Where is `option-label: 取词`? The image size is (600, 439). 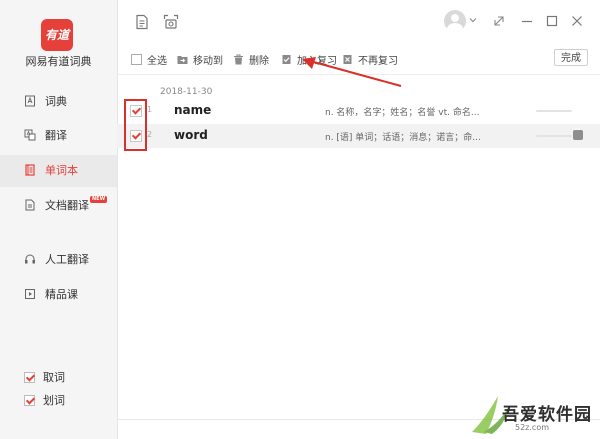 option-label: 取词 is located at coordinates (54, 377).